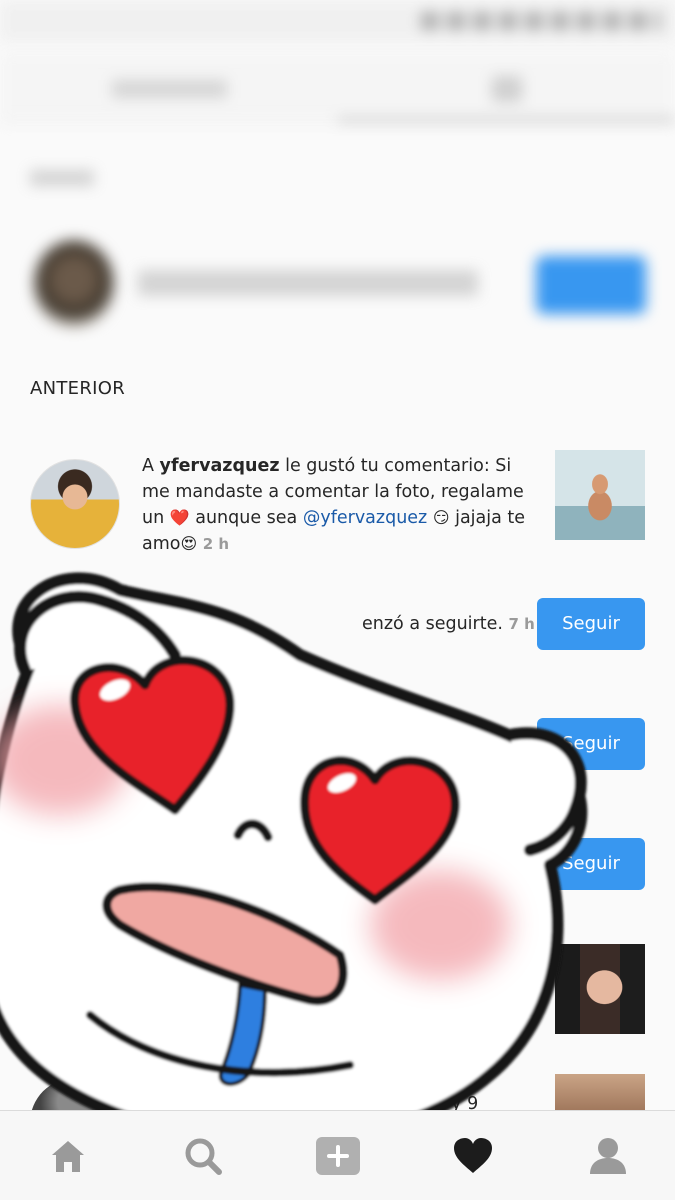 The height and width of the screenshot is (1200, 675). Describe the element at coordinates (506, 120) in the screenshot. I see `tab-active-indicator` at that location.